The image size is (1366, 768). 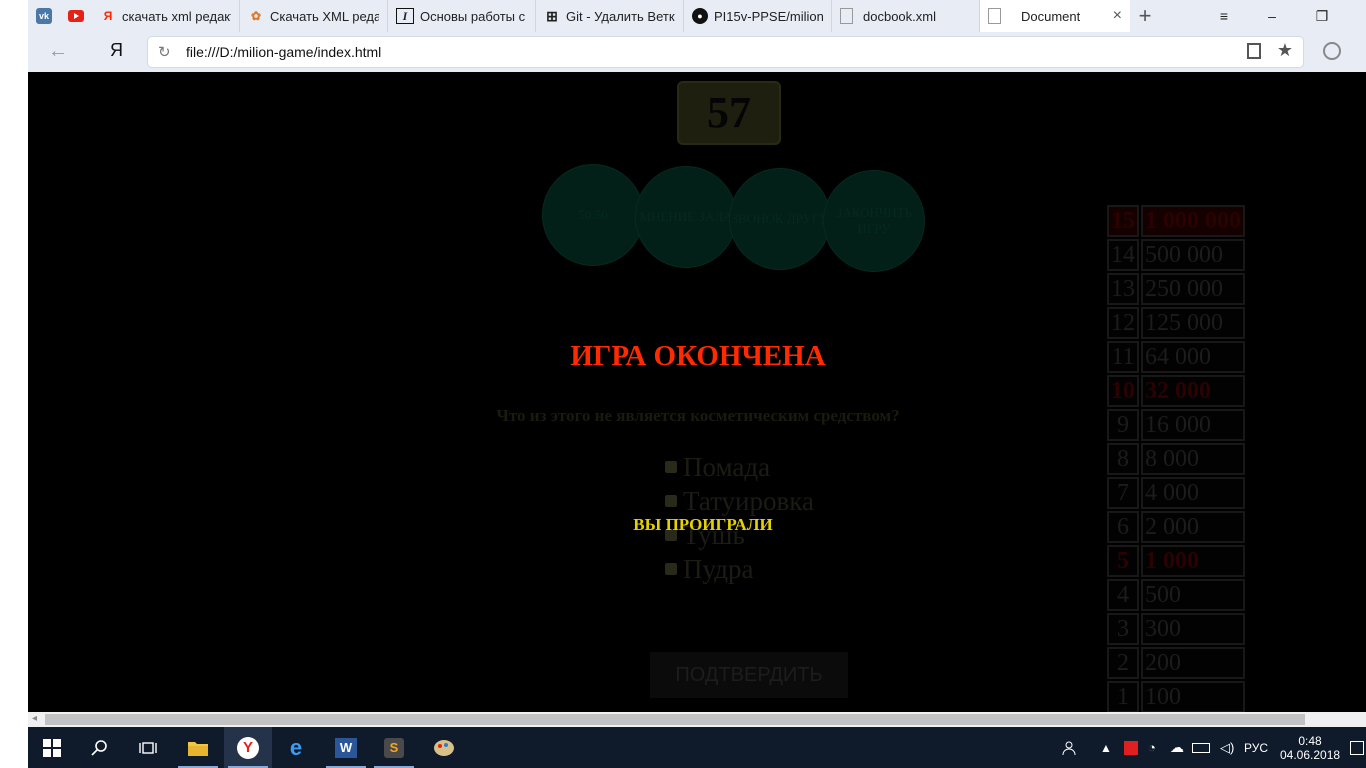 I want to click on prize-level: 1, so click(x=1123, y=696).